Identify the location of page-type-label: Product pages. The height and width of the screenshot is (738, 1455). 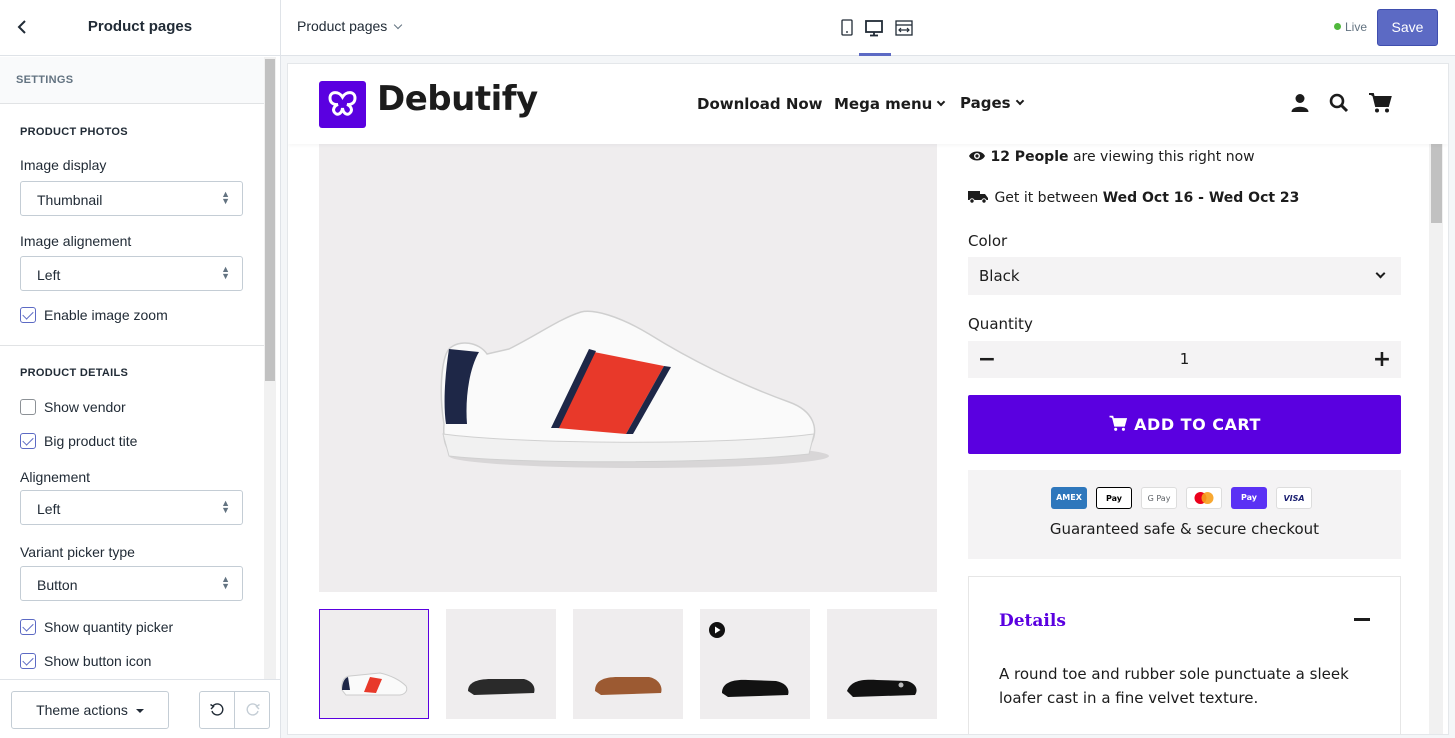
(342, 26).